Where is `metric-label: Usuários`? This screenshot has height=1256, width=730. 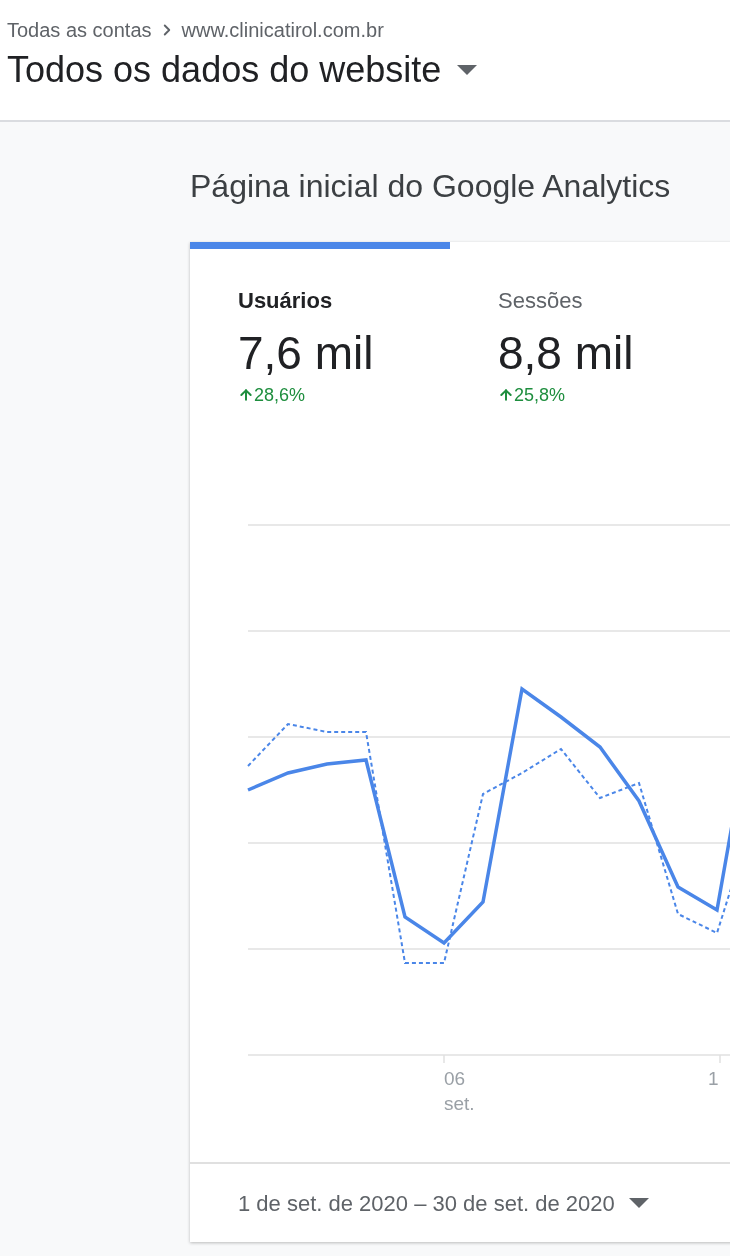 metric-label: Usuários is located at coordinates (286, 301).